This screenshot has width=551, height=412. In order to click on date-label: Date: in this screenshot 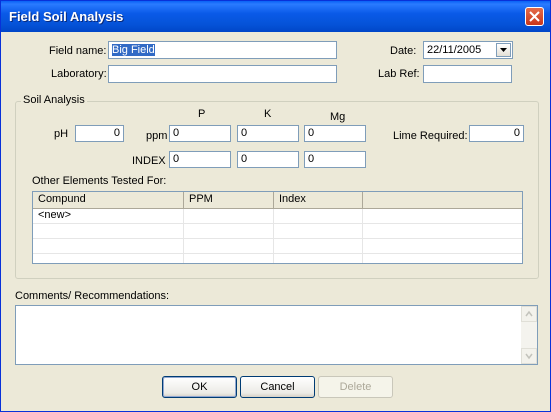, I will do `click(403, 51)`.